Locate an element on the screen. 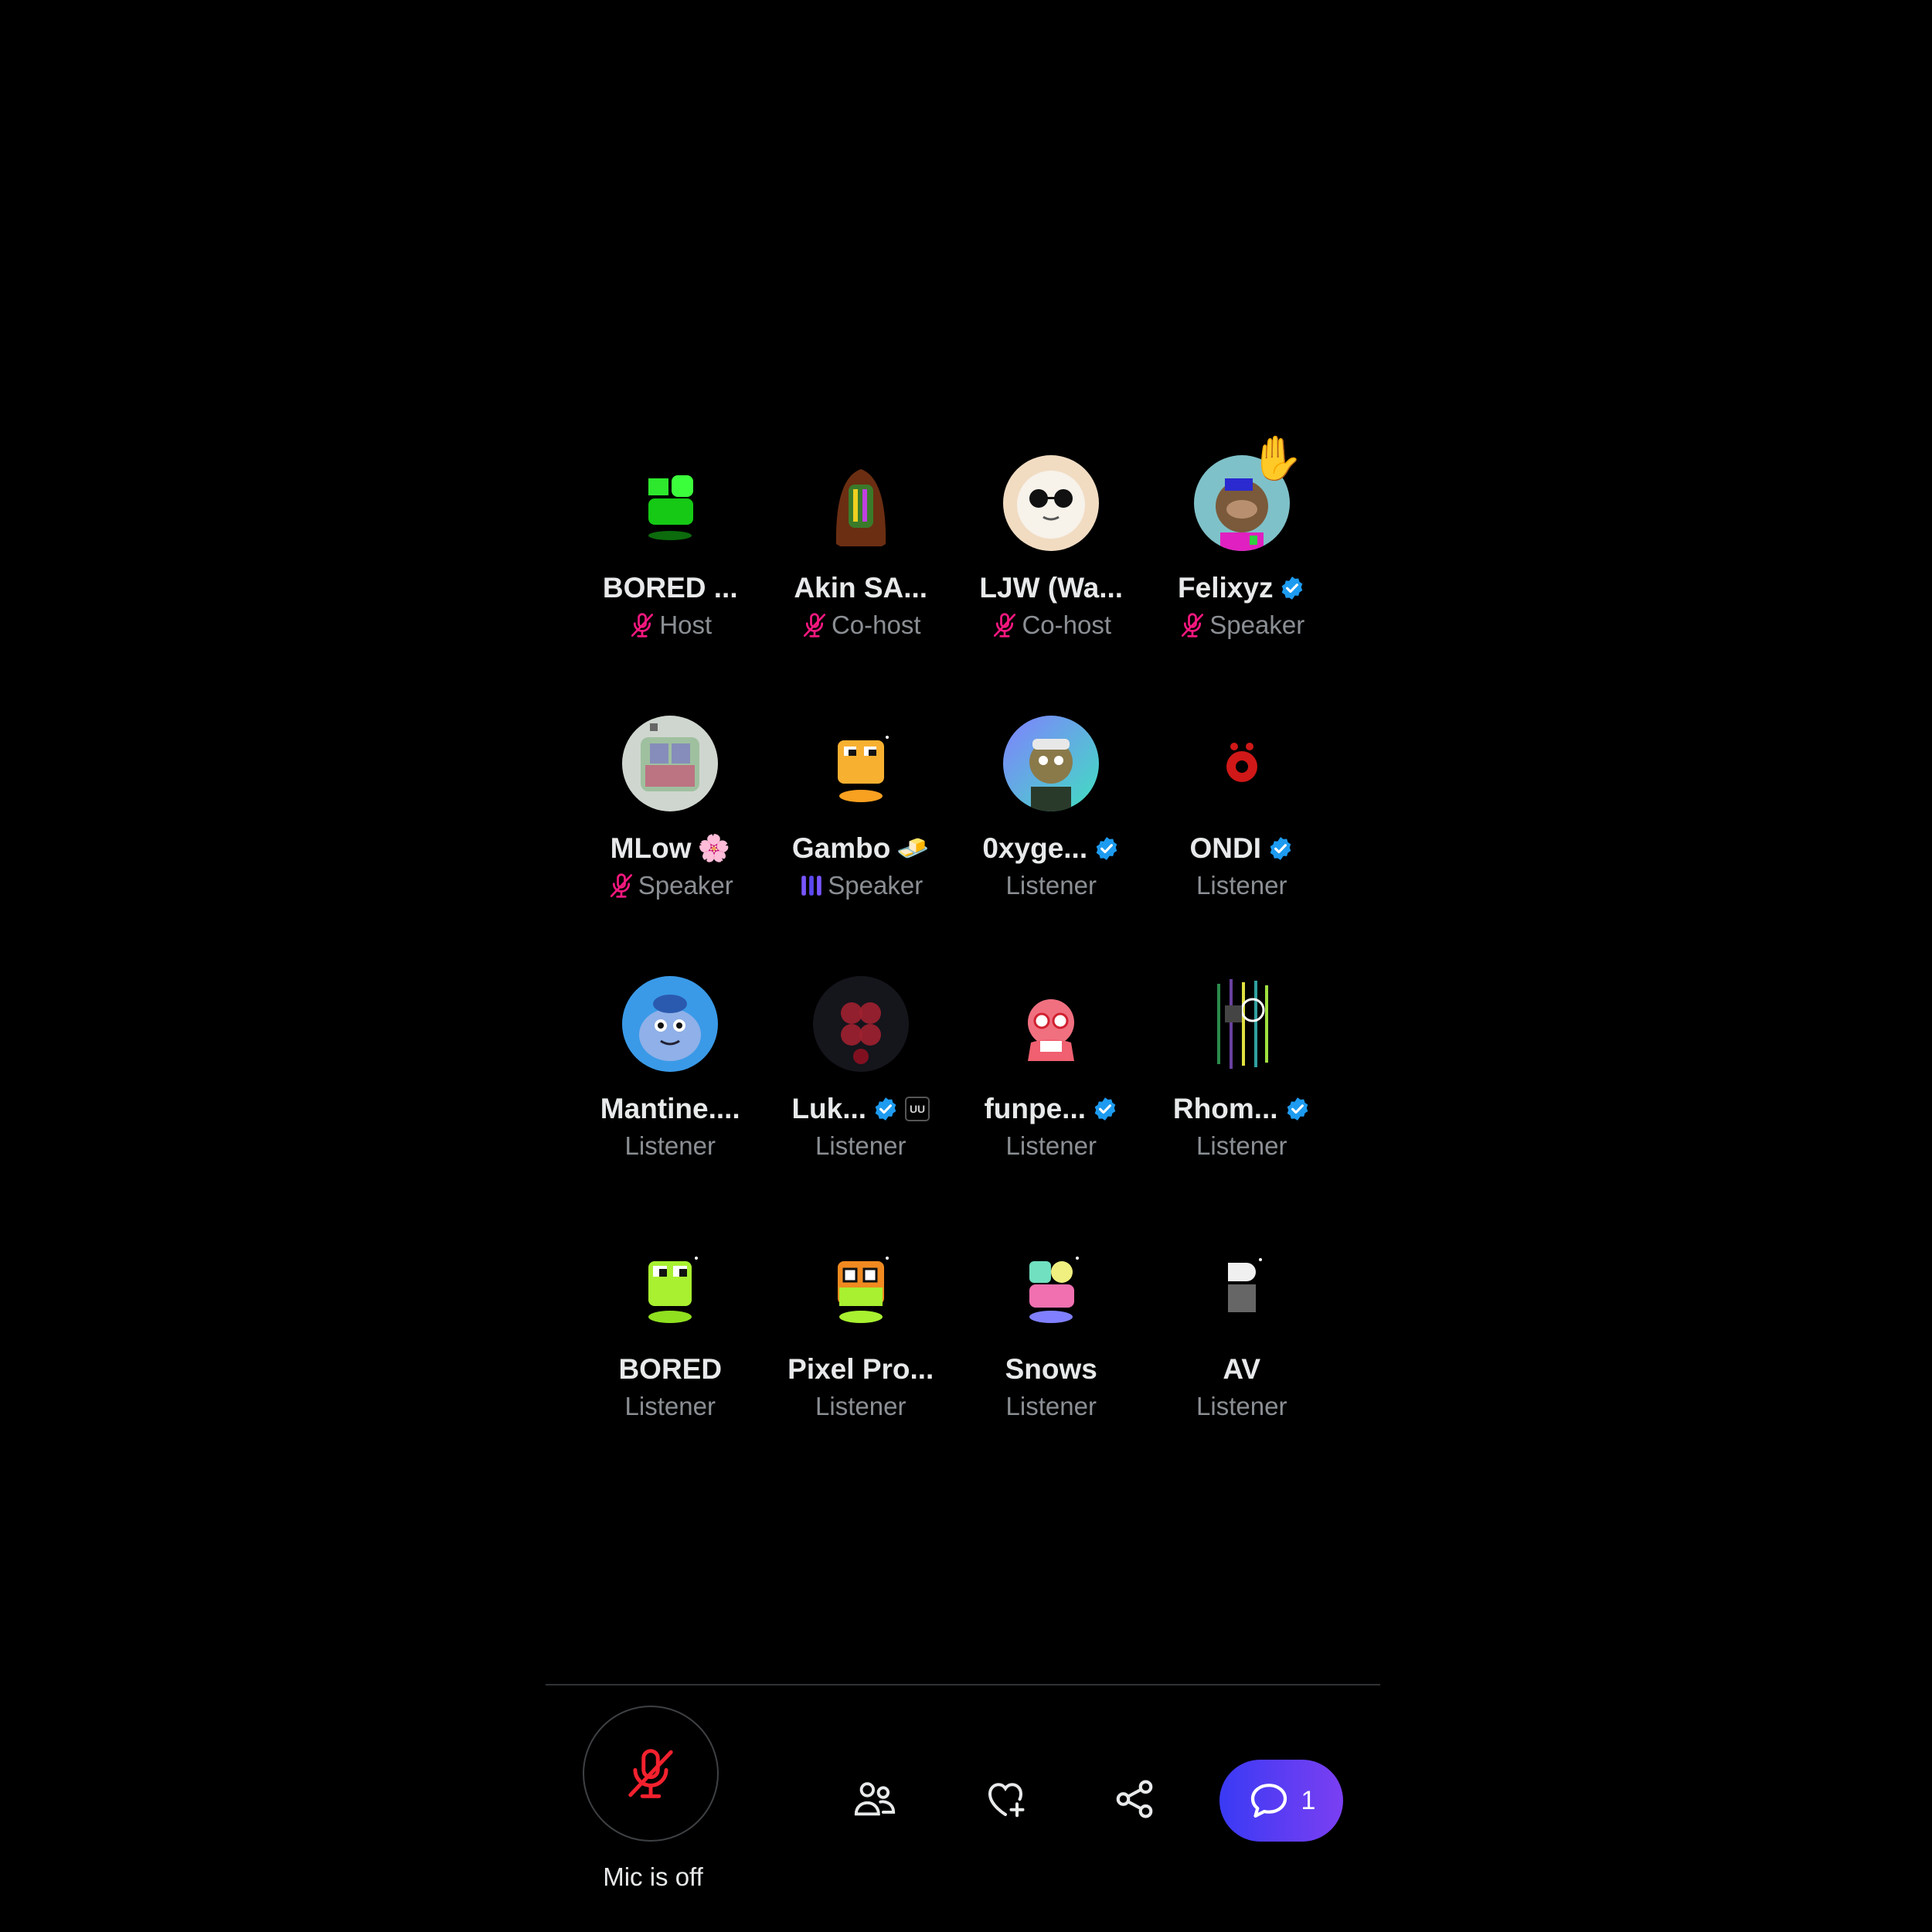 This screenshot has height=1932, width=1932. participant-role: Co-host is located at coordinates (876, 625).